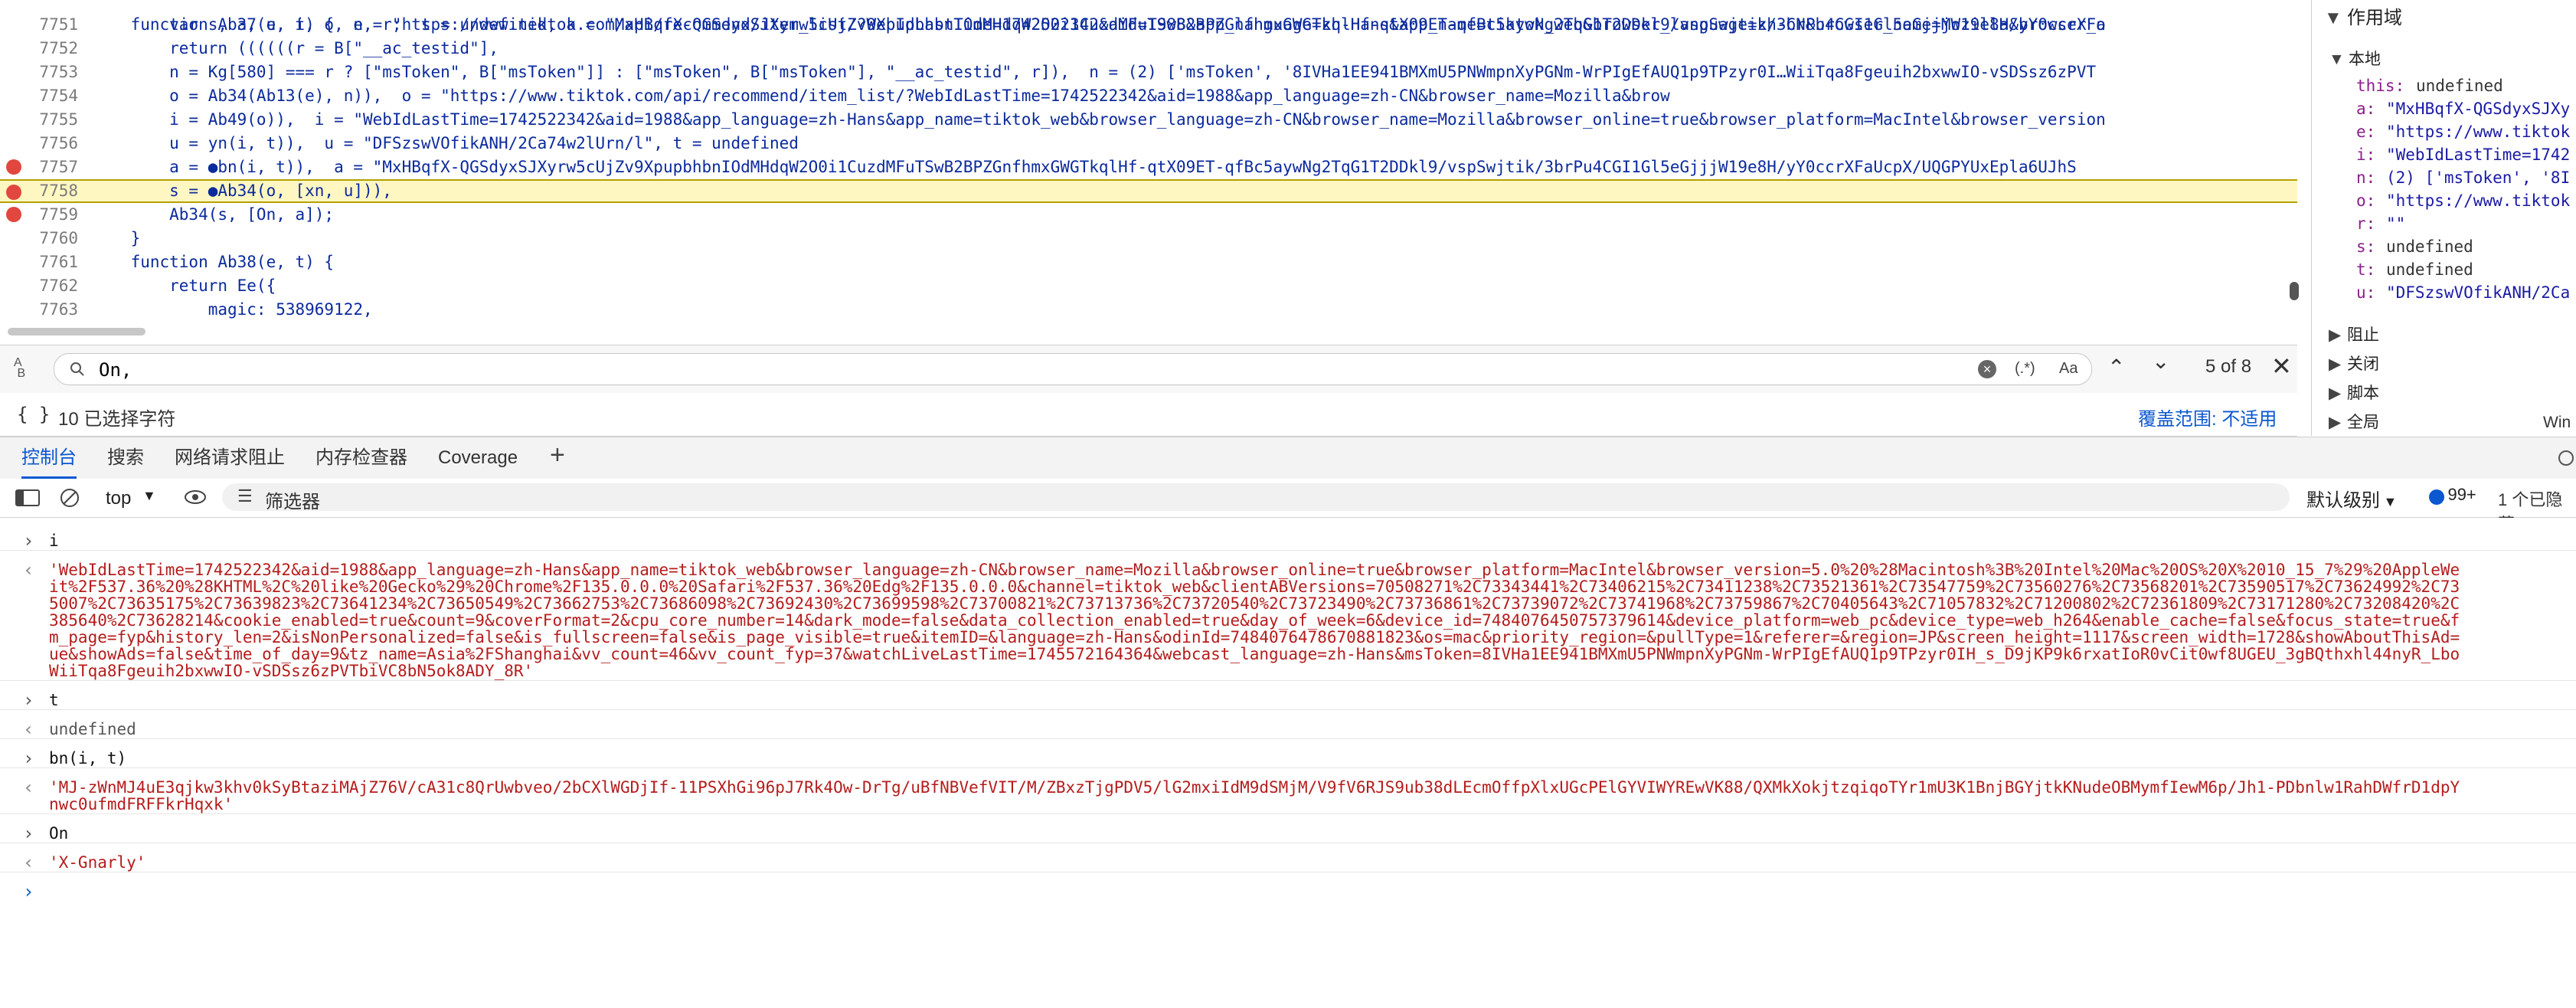 Image resolution: width=2576 pixels, height=1008 pixels. Describe the element at coordinates (70, 498) in the screenshot. I see `clear-console-icon` at that location.